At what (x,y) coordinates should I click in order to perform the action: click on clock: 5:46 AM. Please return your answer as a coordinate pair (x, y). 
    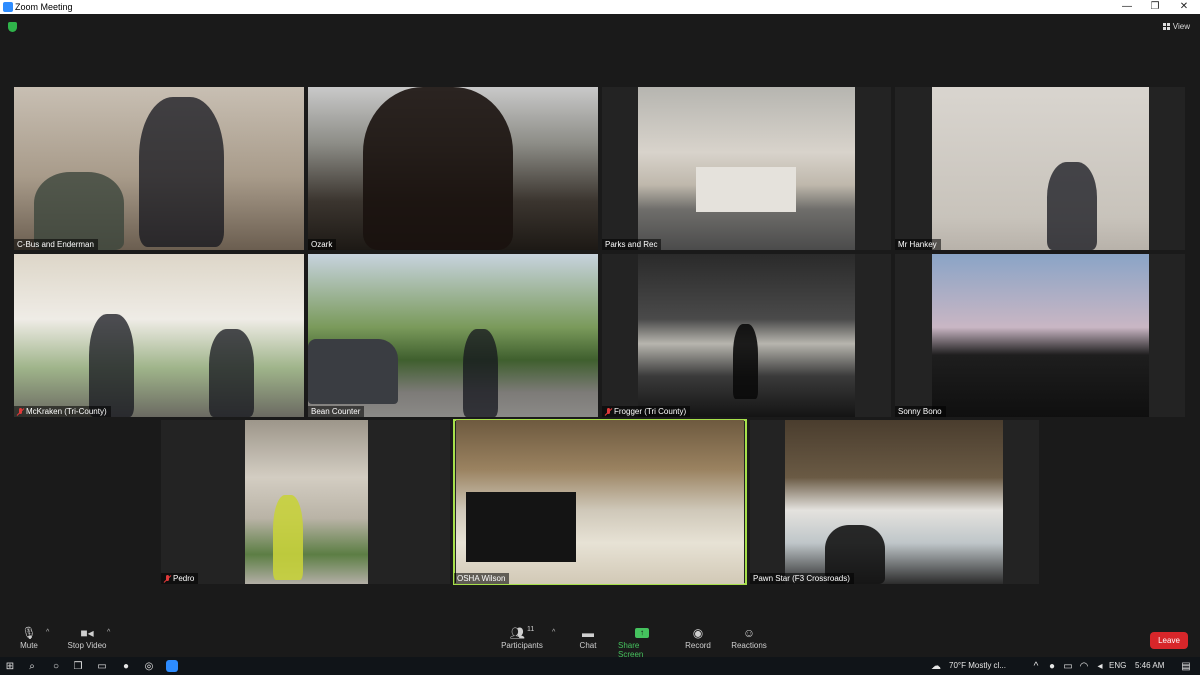
    Looking at the image, I should click on (1149, 665).